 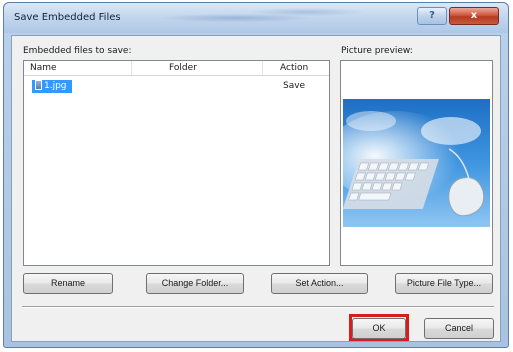 I want to click on list-header: Name Folder Action, so click(x=176, y=68).